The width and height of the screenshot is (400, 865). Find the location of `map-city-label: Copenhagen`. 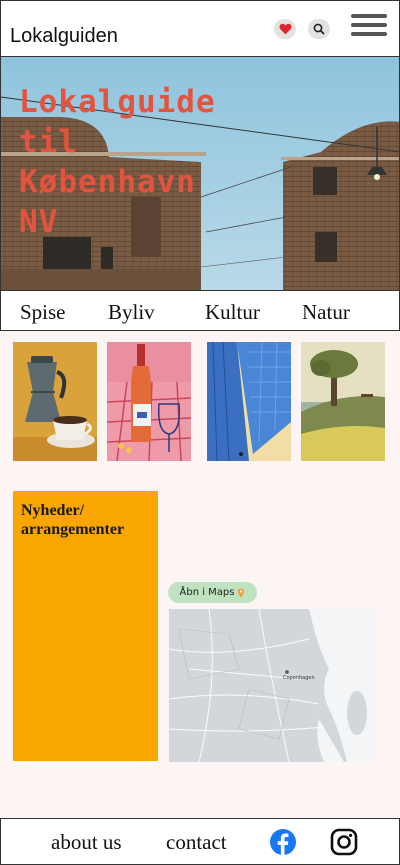

map-city-label: Copenhagen is located at coordinates (299, 678).